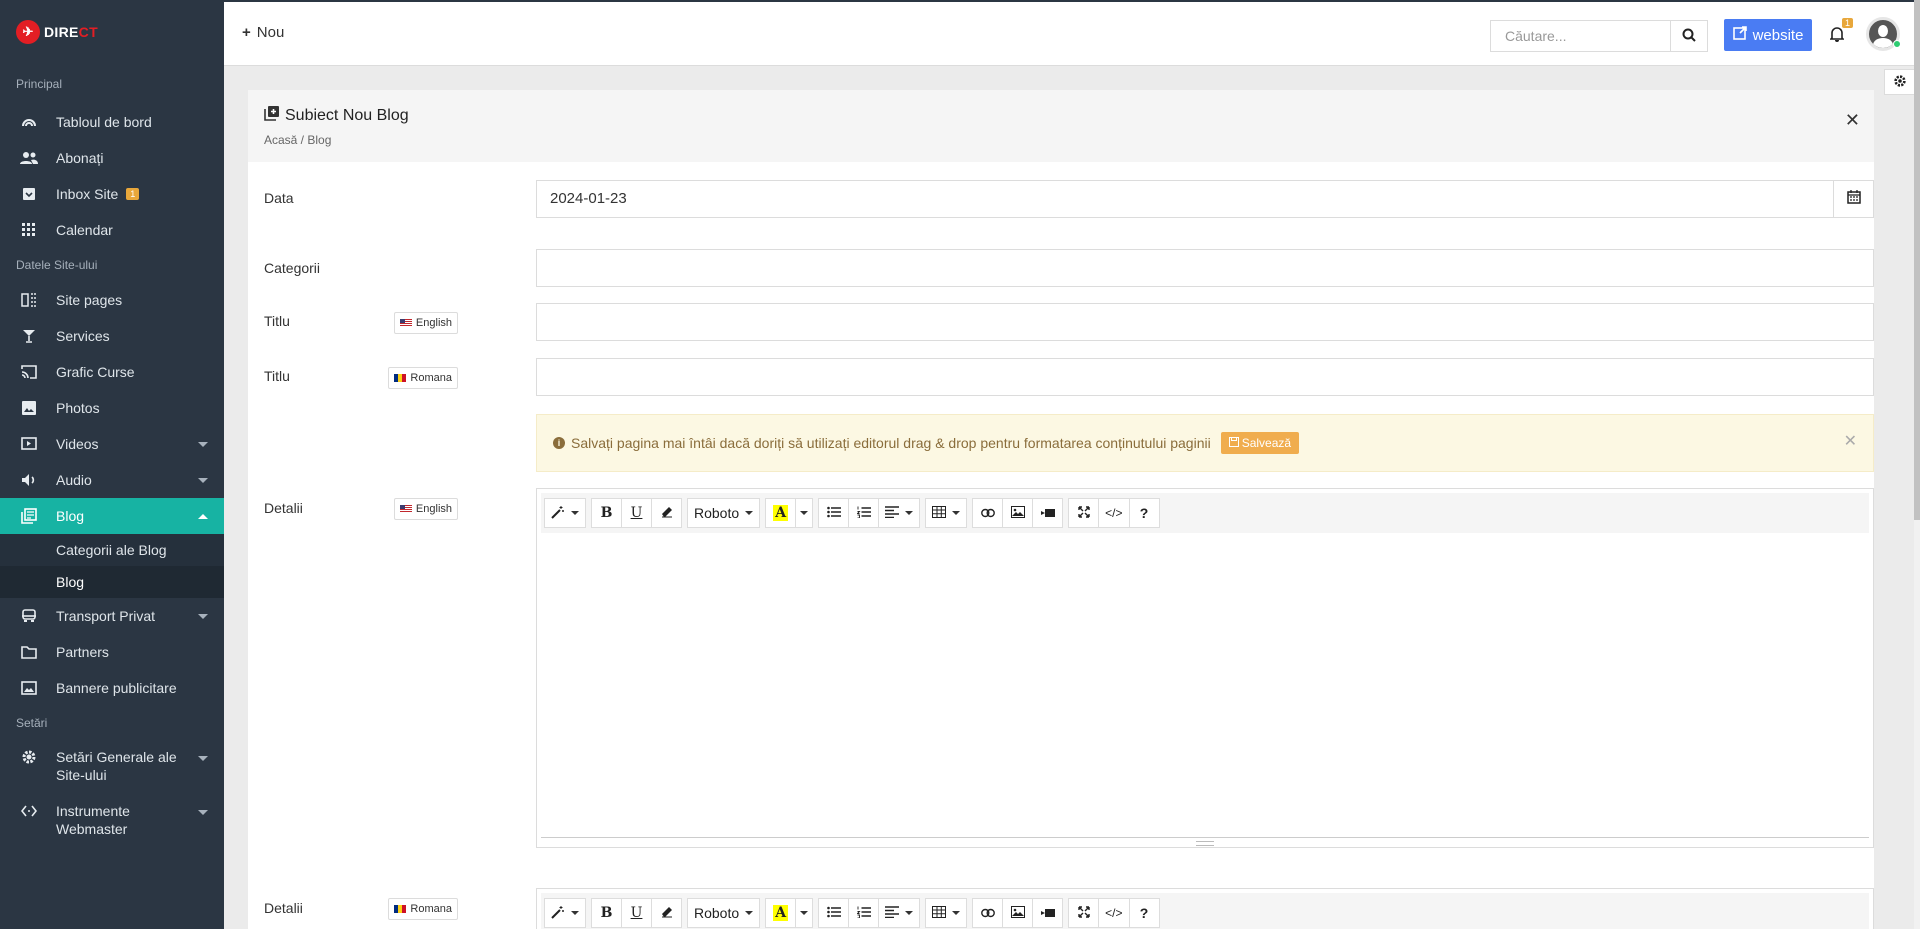  I want to click on sidebar-item-label: Tabloul de bord, so click(104, 122).